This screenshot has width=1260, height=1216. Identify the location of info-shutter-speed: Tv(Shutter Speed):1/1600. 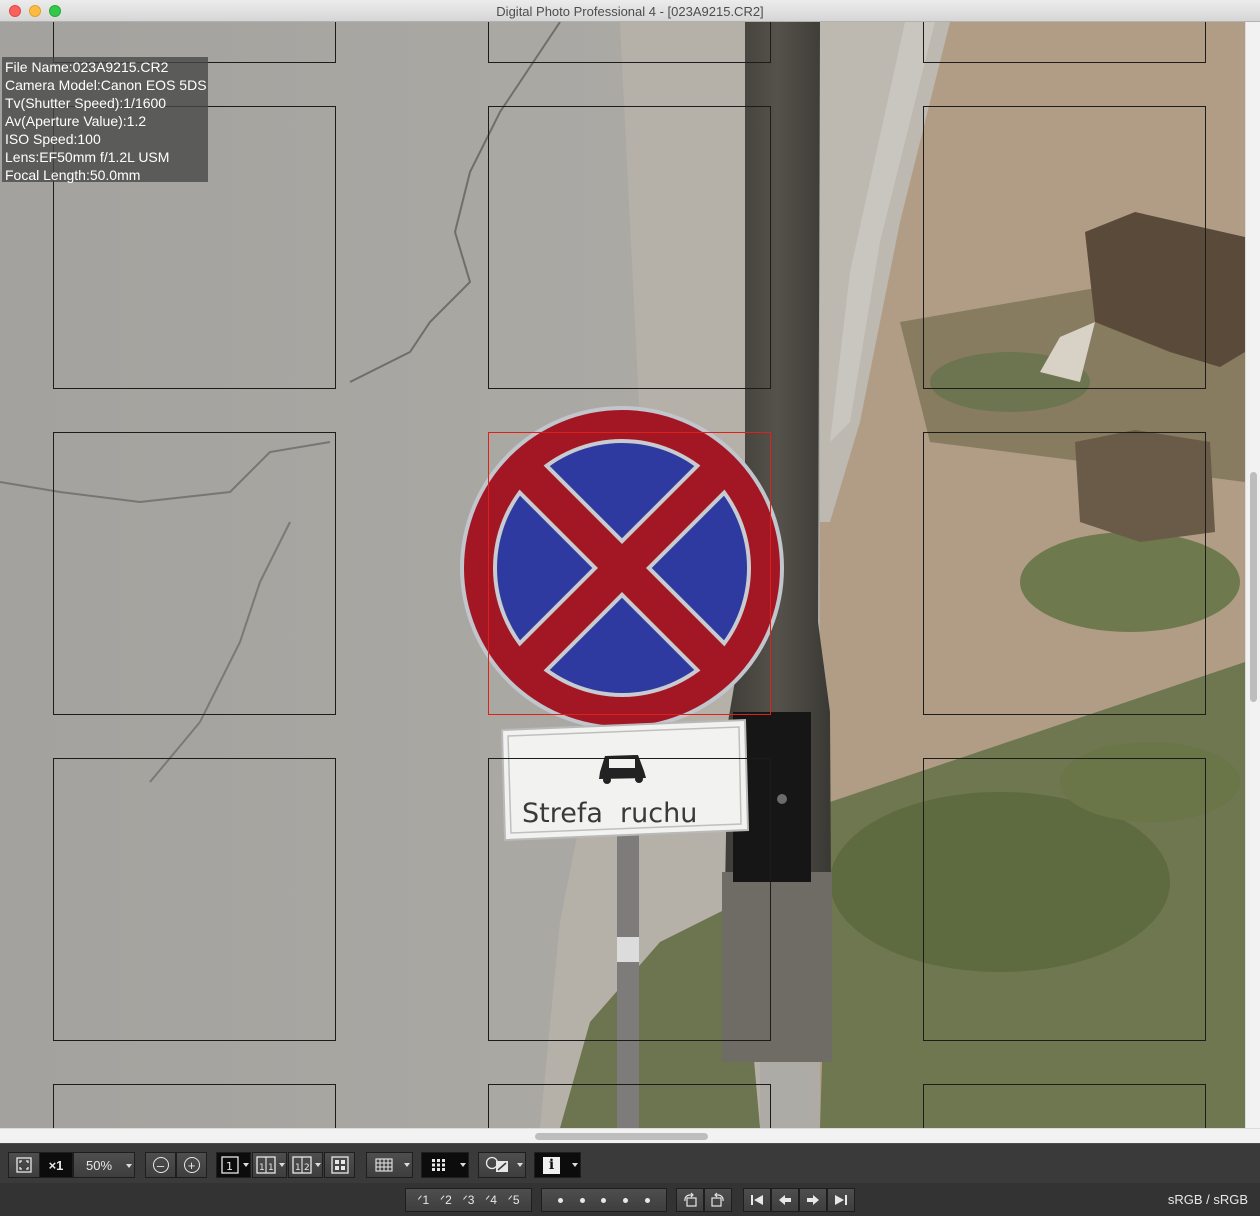
(86, 103).